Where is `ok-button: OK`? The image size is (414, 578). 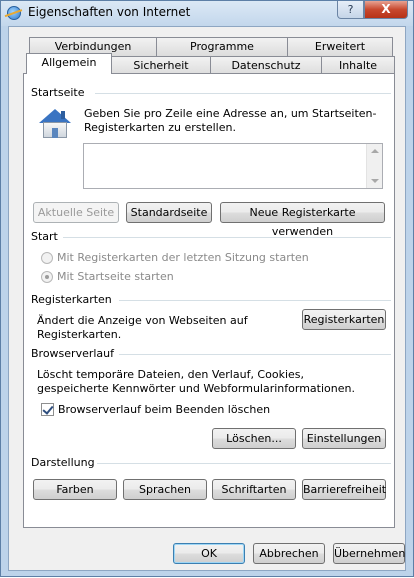
ok-button: OK is located at coordinates (209, 553).